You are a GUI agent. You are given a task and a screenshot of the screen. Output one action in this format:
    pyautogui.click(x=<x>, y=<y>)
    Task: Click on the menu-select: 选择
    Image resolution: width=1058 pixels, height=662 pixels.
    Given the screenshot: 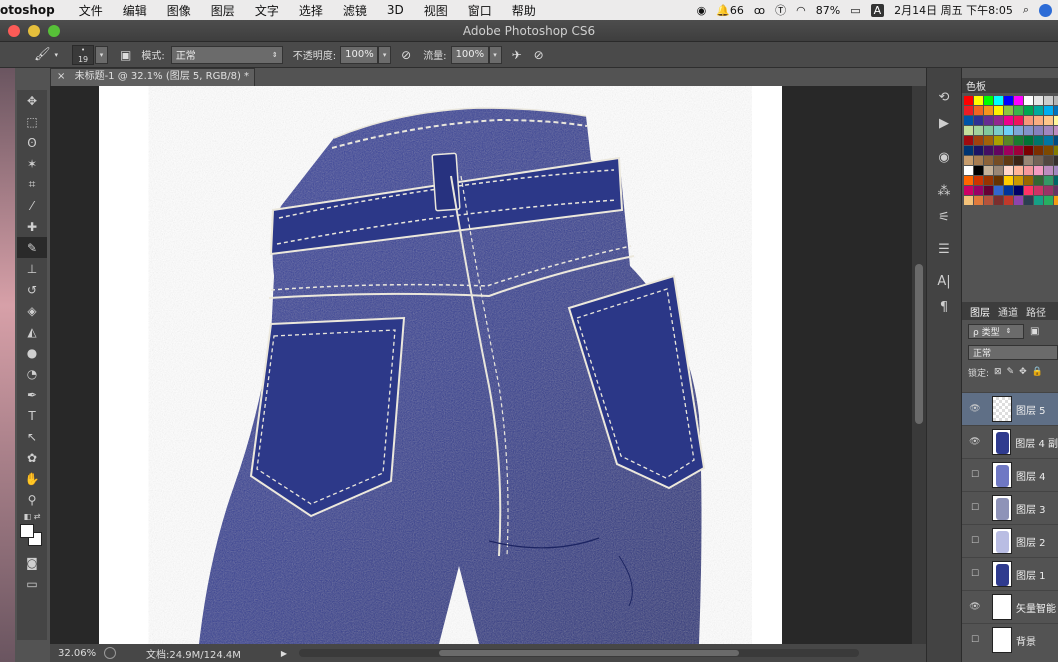 What is the action you would take?
    pyautogui.click(x=311, y=10)
    